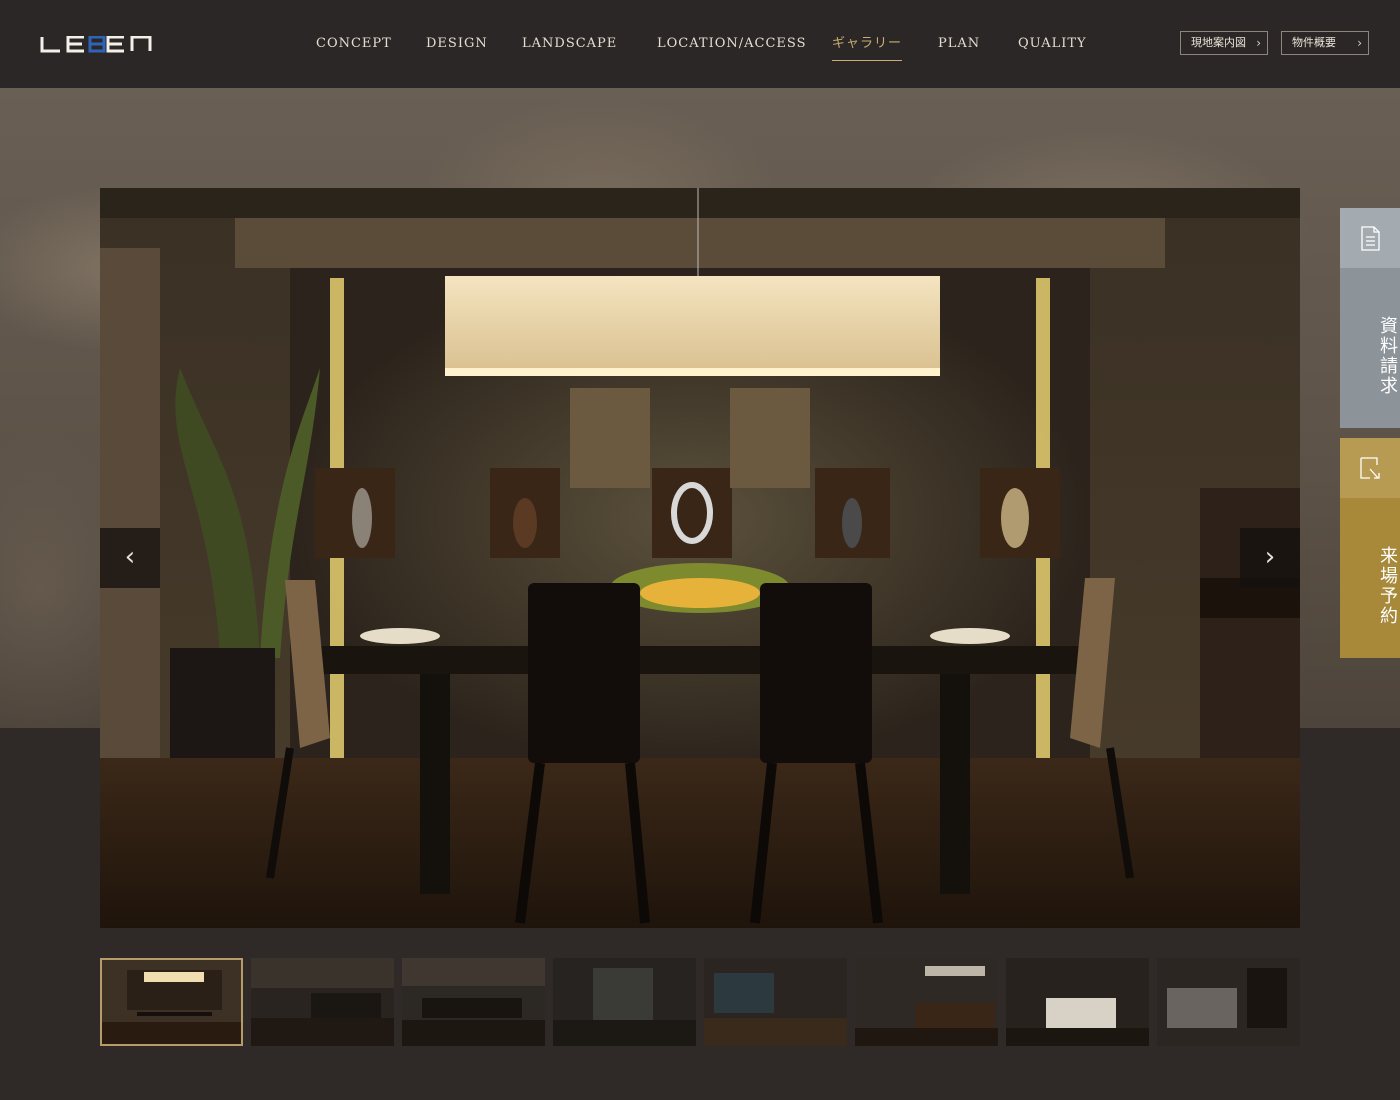  I want to click on visit-reservation-tab: 来場予約, so click(1370, 548).